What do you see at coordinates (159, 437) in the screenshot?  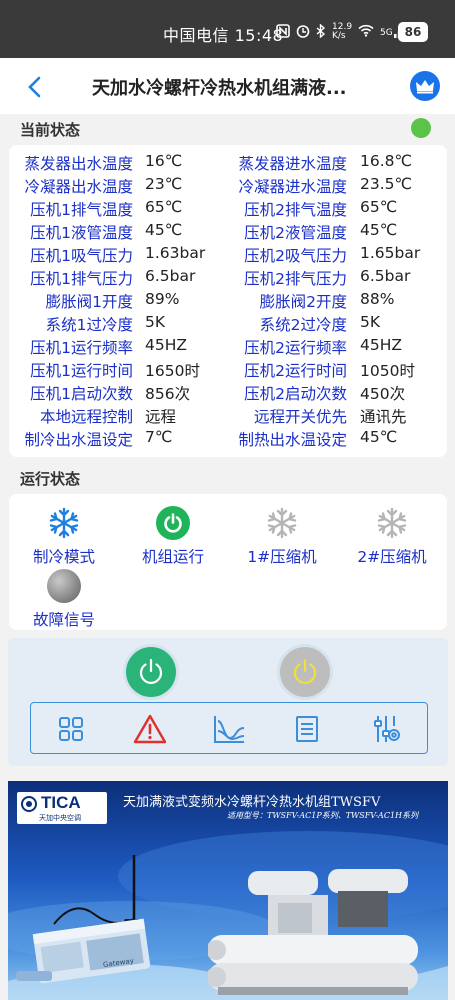 I see `param-value: 7℃` at bounding box center [159, 437].